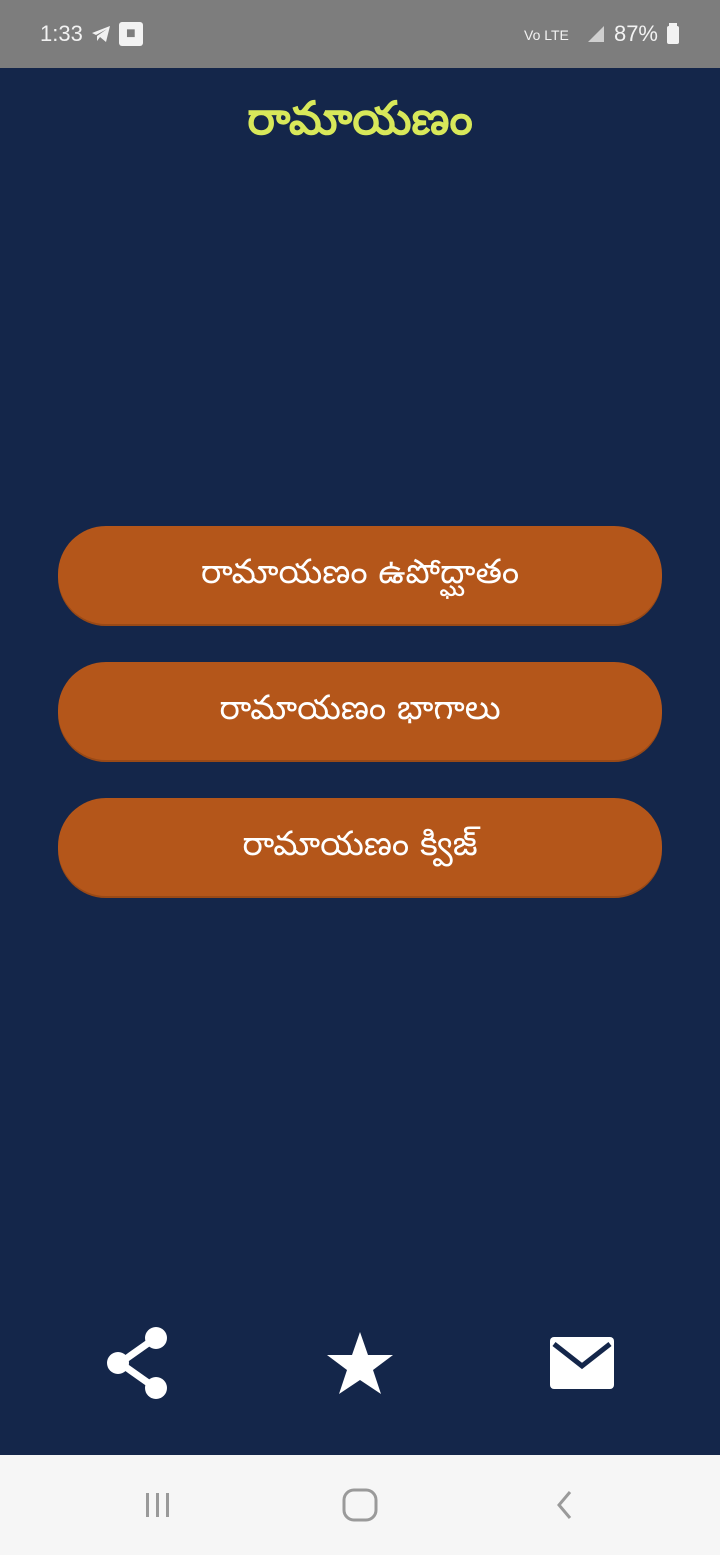  What do you see at coordinates (360, 576) in the screenshot?
I see `intro-button: రామాయణం ఉపోద్ఘాతం` at bounding box center [360, 576].